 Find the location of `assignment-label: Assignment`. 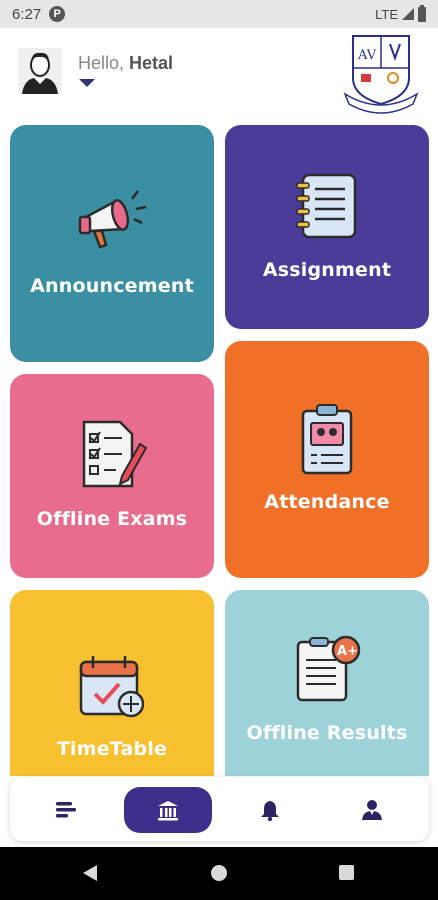

assignment-label: Assignment is located at coordinates (327, 270).